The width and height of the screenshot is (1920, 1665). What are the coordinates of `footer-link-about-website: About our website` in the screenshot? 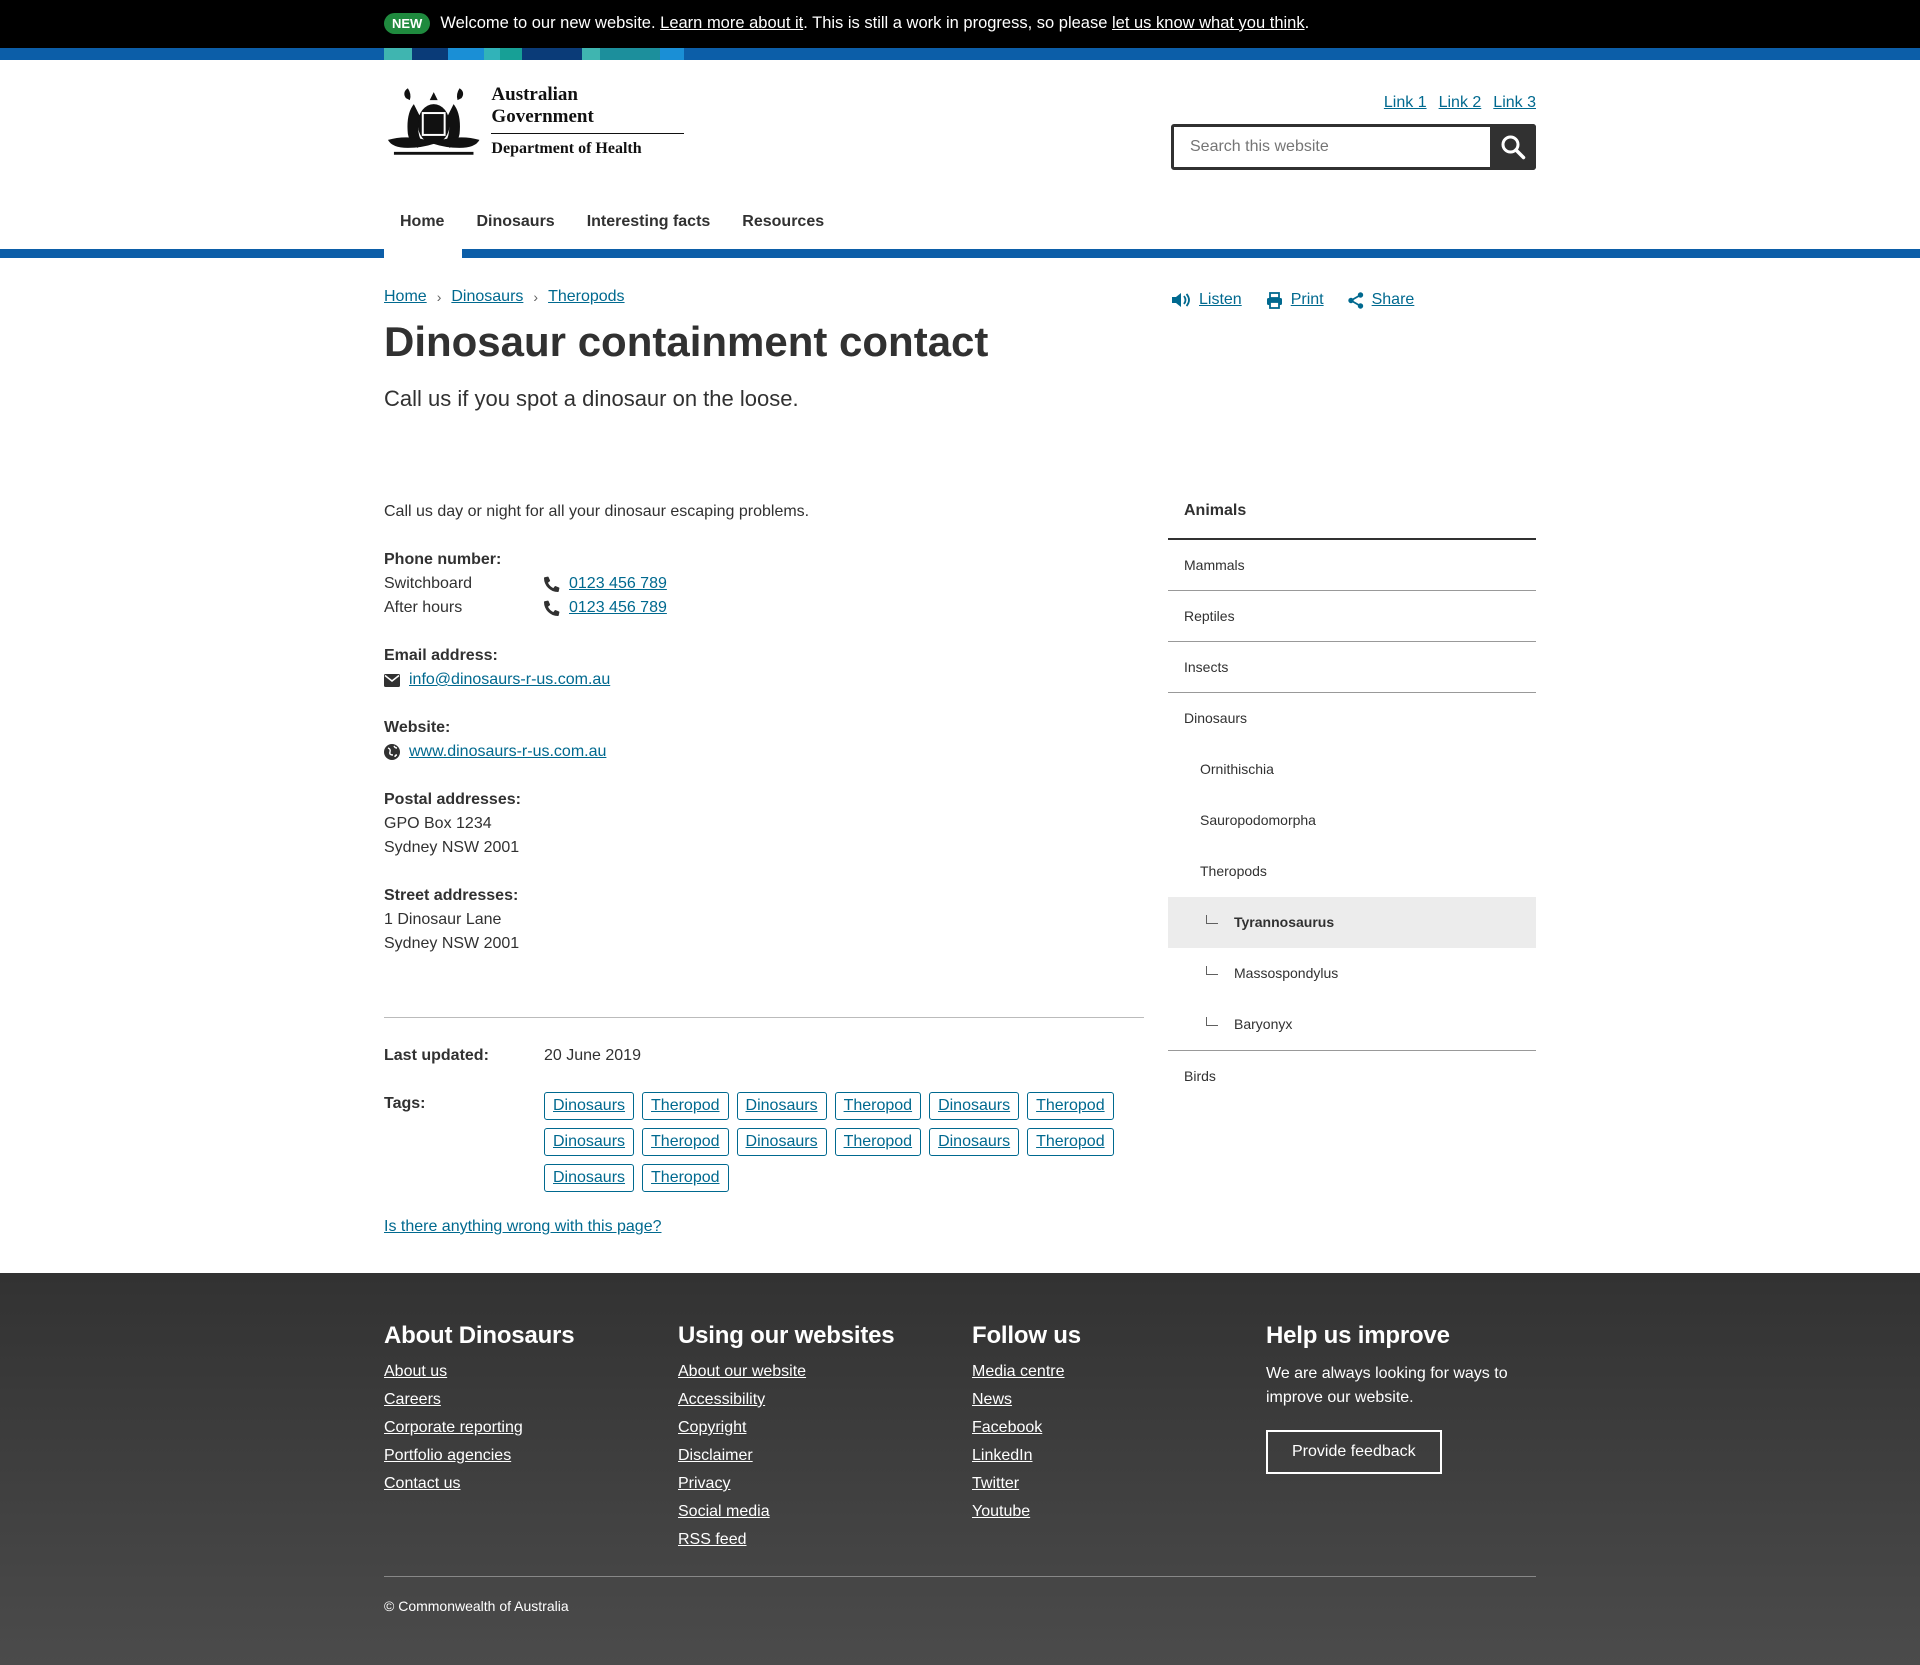 It's located at (818, 1372).